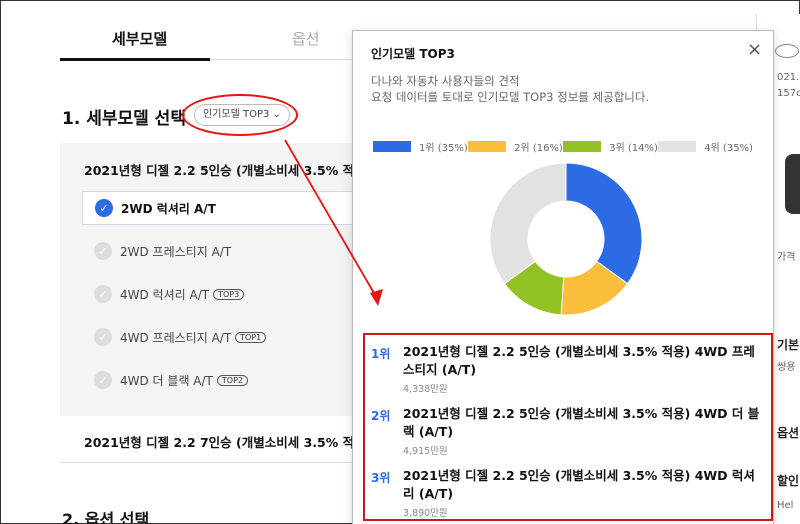  Describe the element at coordinates (251, 337) in the screenshot. I see `top-badge: TOP1` at that location.